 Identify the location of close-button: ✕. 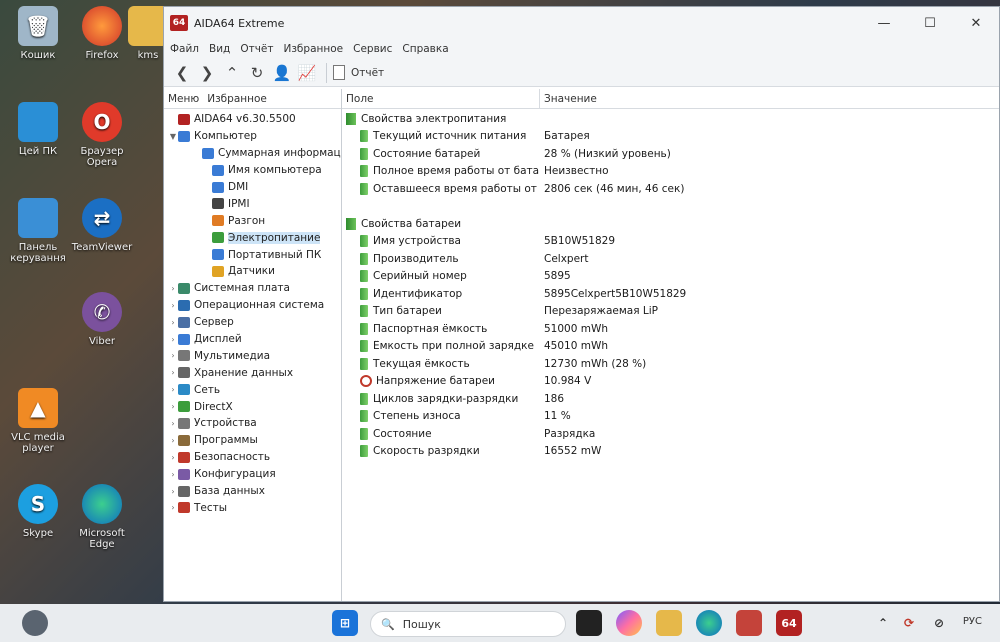
(976, 23).